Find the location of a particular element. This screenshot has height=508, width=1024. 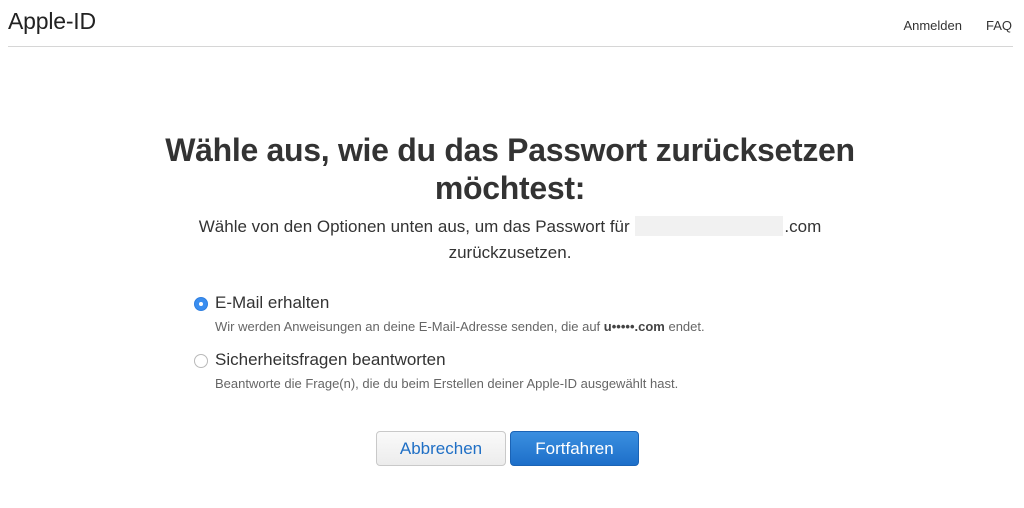

masked-email: u•••••.com is located at coordinates (634, 326).